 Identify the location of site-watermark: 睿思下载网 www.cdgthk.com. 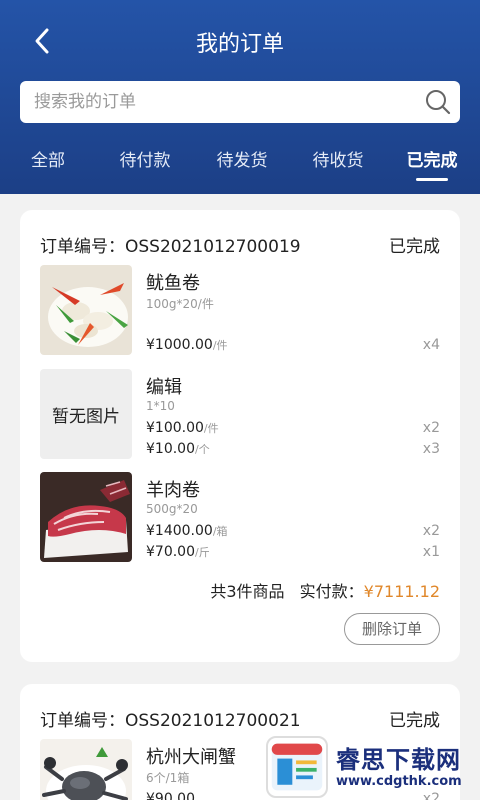
(372, 767).